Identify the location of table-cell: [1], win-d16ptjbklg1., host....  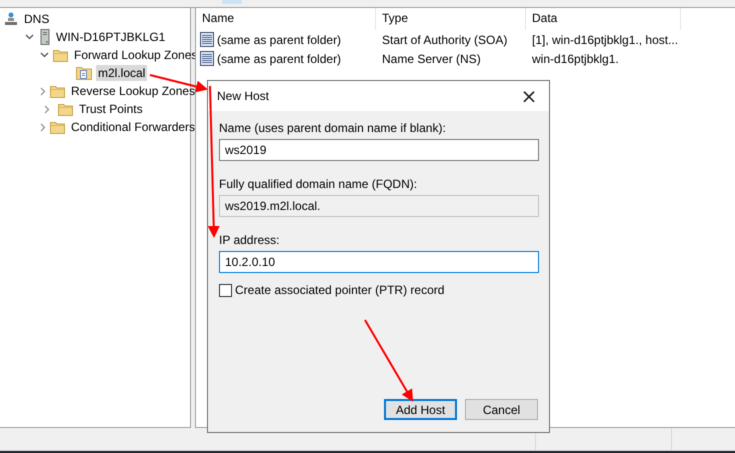
(605, 39).